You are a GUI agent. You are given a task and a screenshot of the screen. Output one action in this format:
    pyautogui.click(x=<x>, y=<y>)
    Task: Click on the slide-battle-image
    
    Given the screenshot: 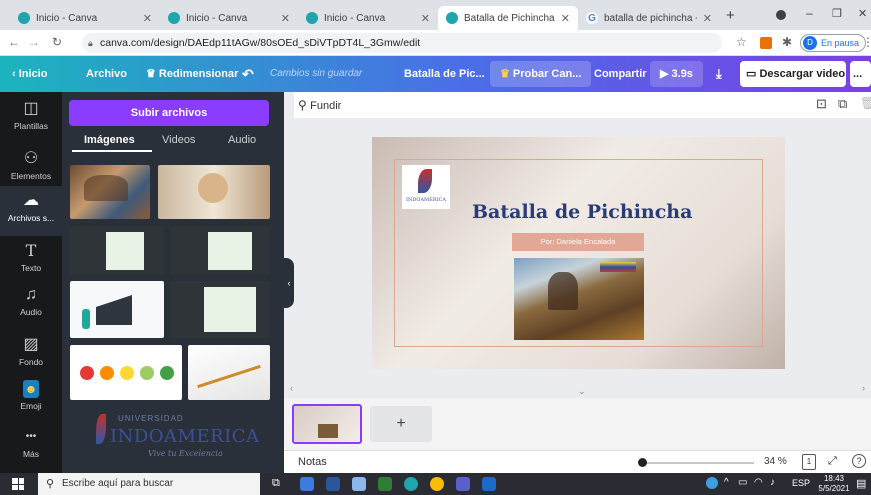 What is the action you would take?
    pyautogui.click(x=579, y=299)
    